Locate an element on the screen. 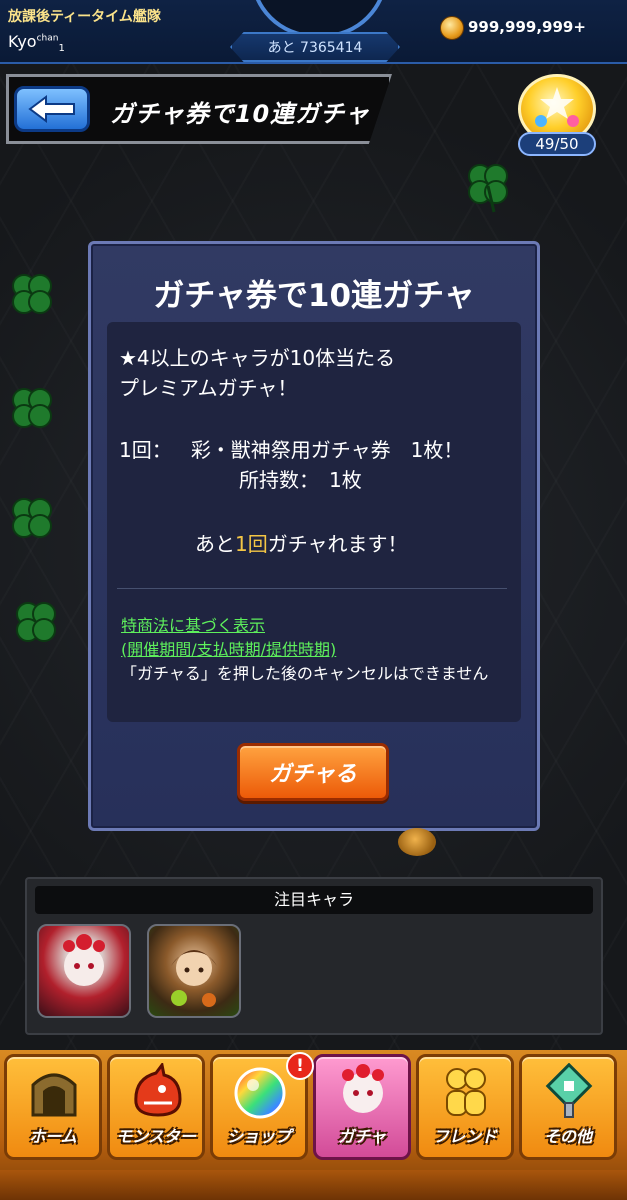 The height and width of the screenshot is (1200, 627). player-name-text: Kyo is located at coordinates (22, 41).